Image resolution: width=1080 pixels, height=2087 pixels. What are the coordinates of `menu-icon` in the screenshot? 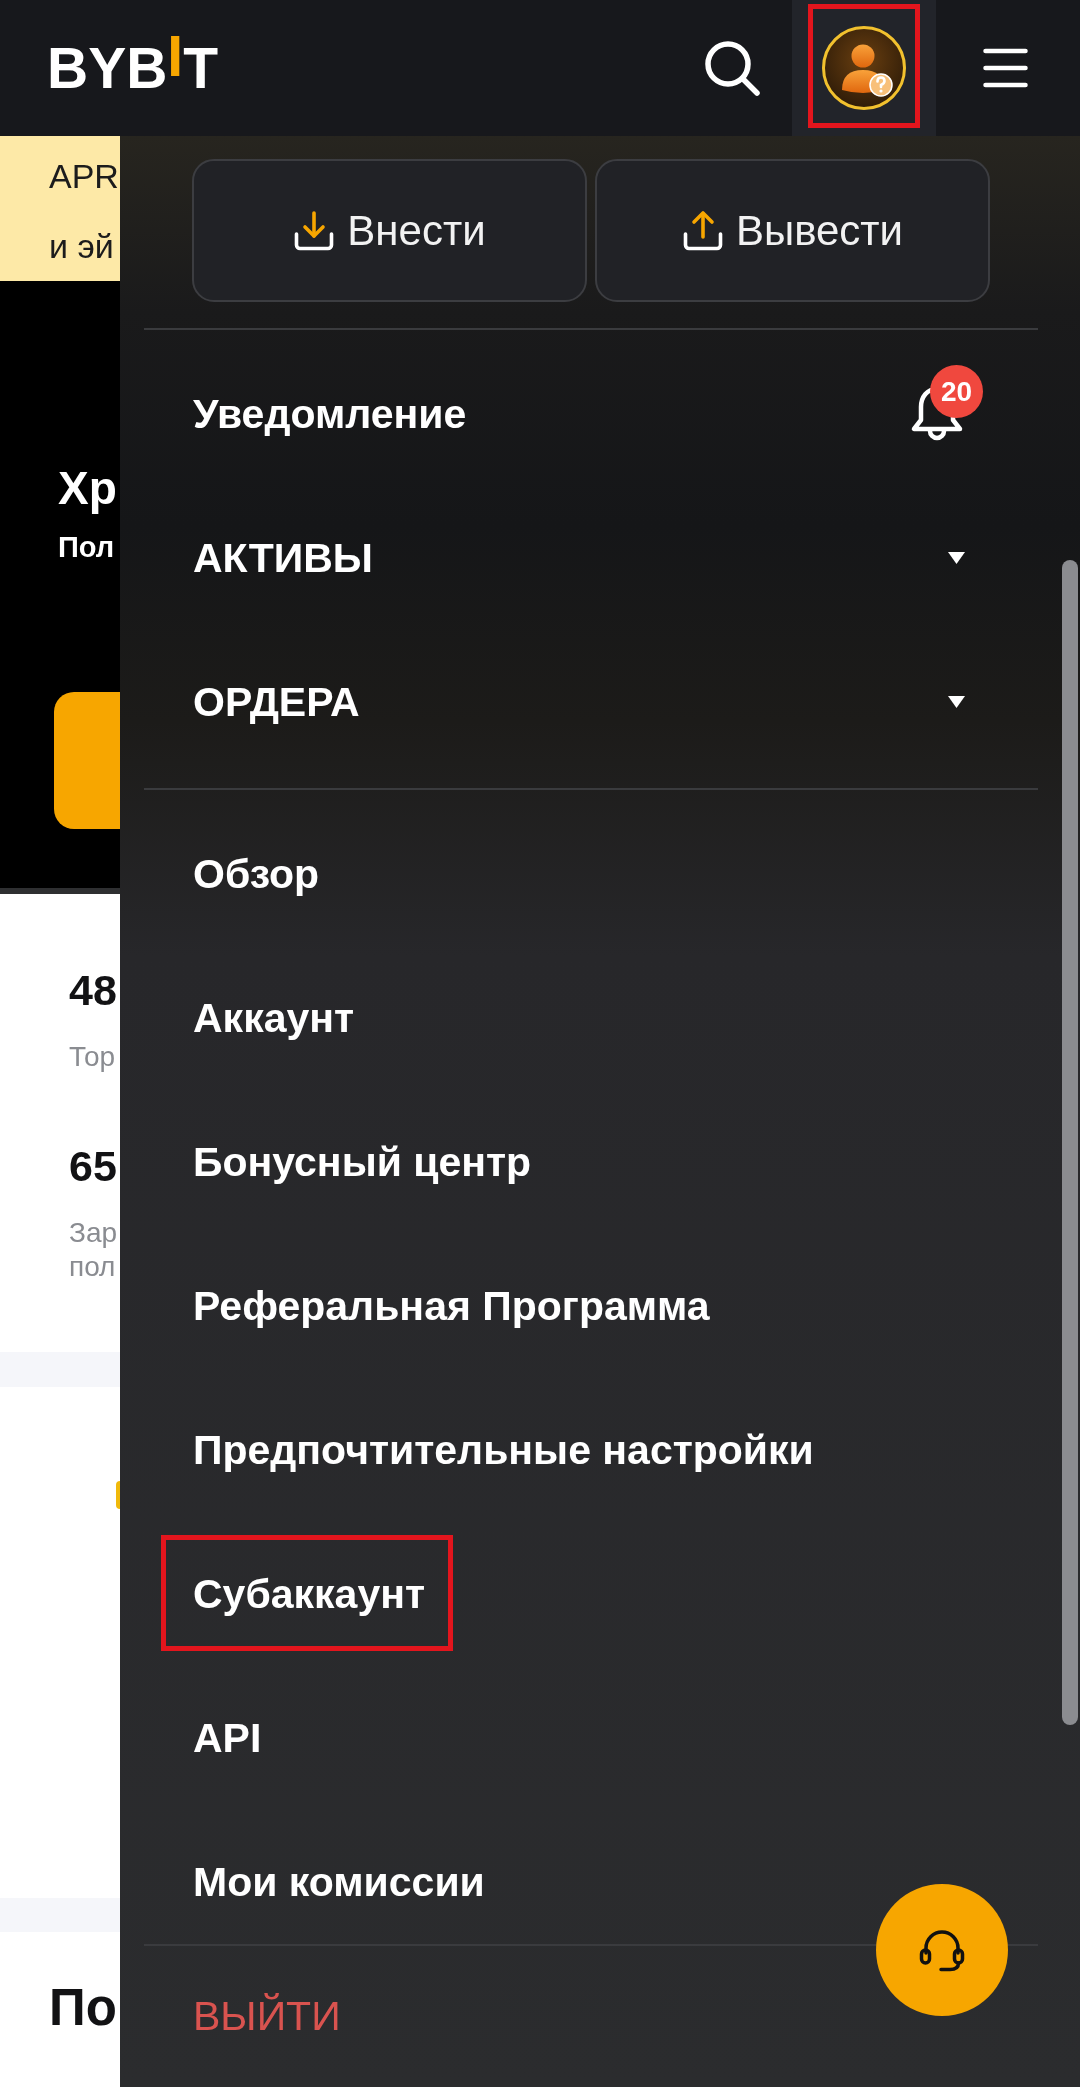 It's located at (1005, 68).